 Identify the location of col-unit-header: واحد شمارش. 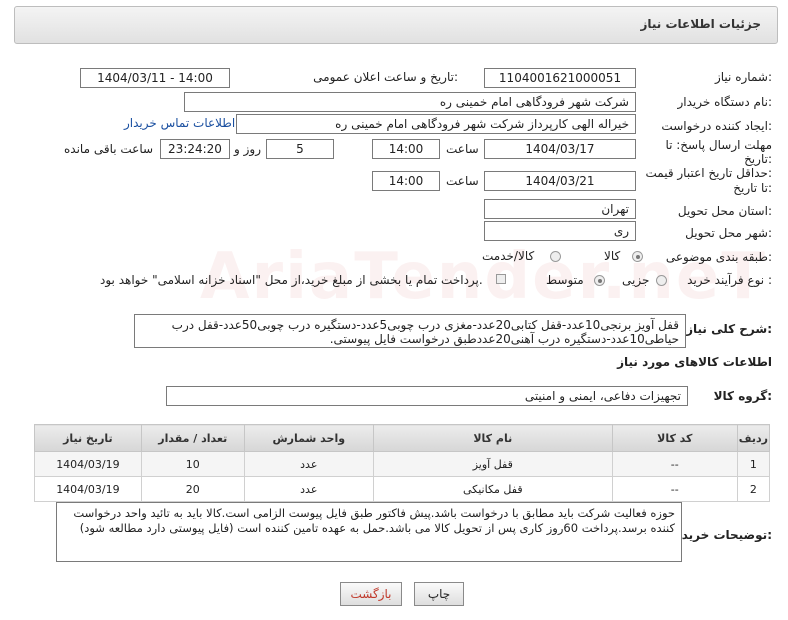
(308, 438).